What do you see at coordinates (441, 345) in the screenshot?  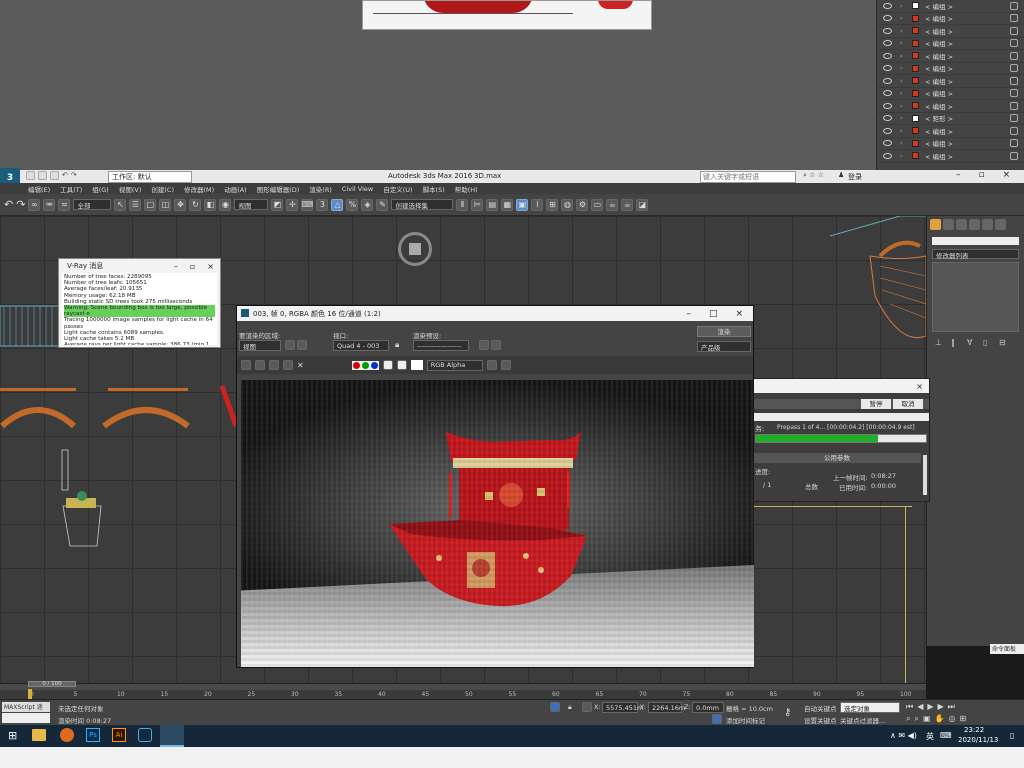 I see `preset-select: -------------------` at bounding box center [441, 345].